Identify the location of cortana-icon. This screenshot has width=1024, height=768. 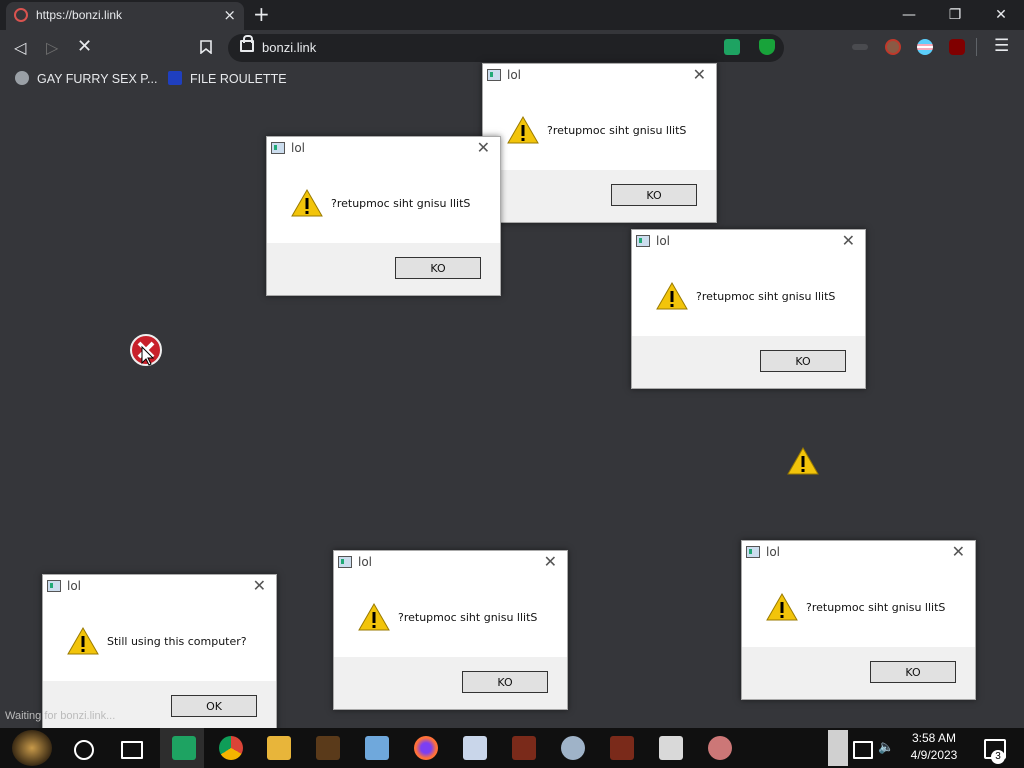
(84, 750).